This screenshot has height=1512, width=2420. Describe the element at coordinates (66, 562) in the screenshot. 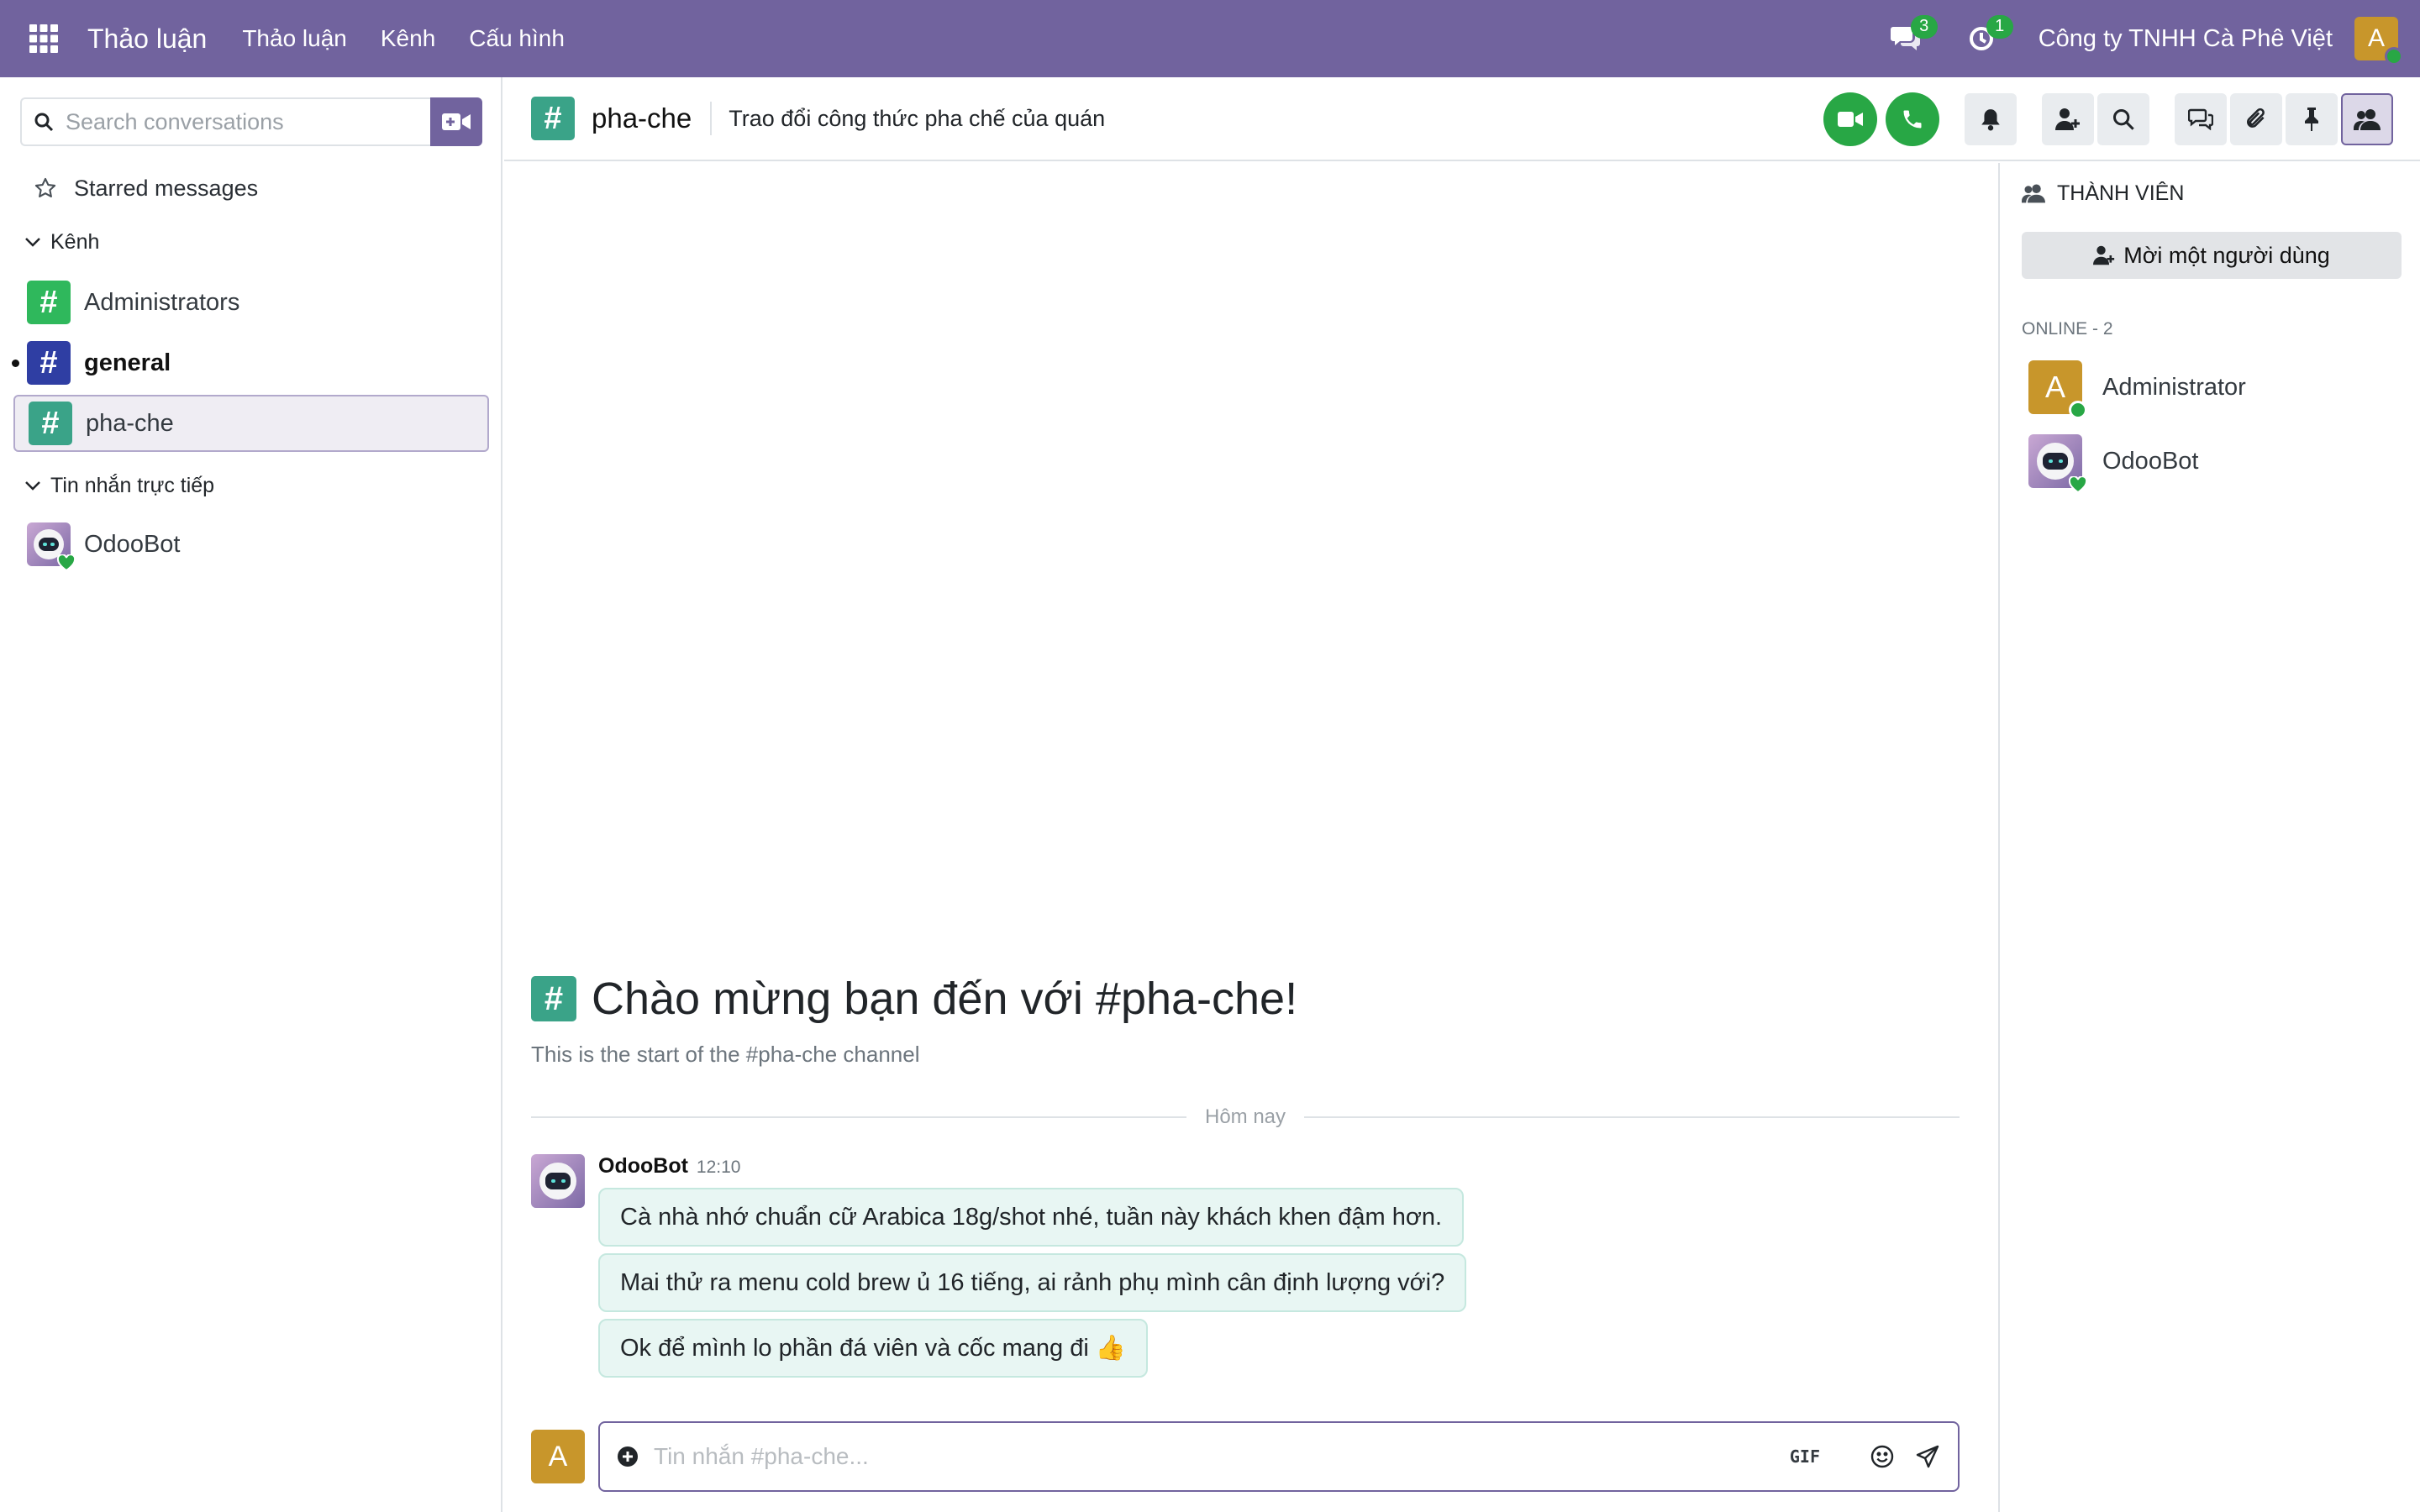

I see `heart-status-icon` at that location.